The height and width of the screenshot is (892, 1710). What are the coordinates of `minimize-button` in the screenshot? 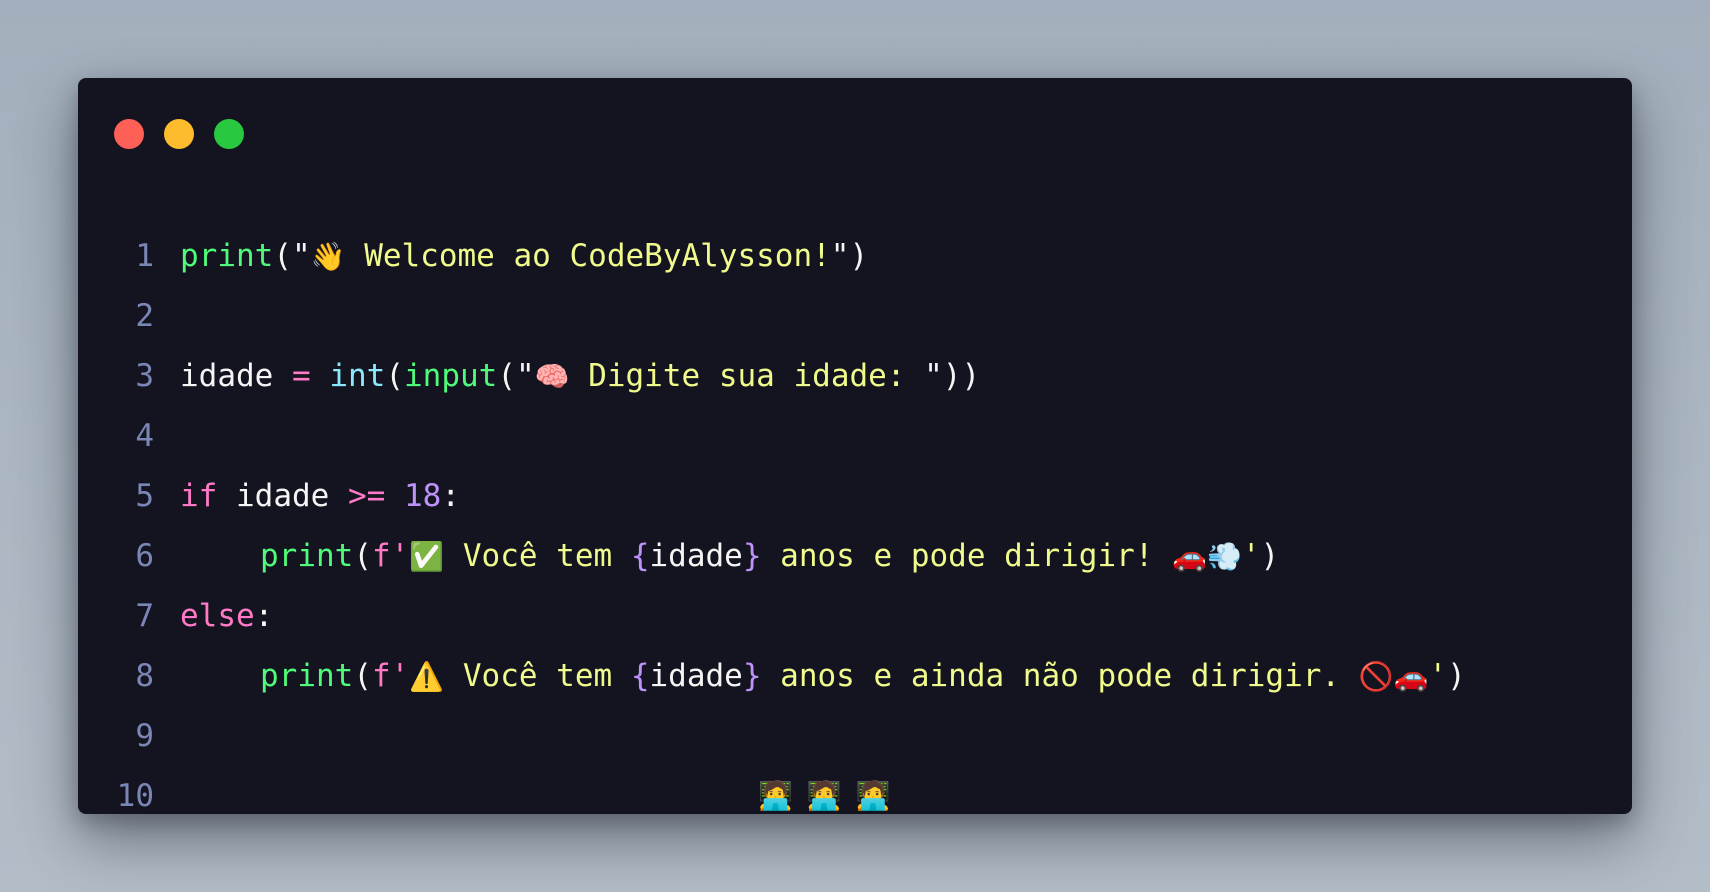 It's located at (179, 134).